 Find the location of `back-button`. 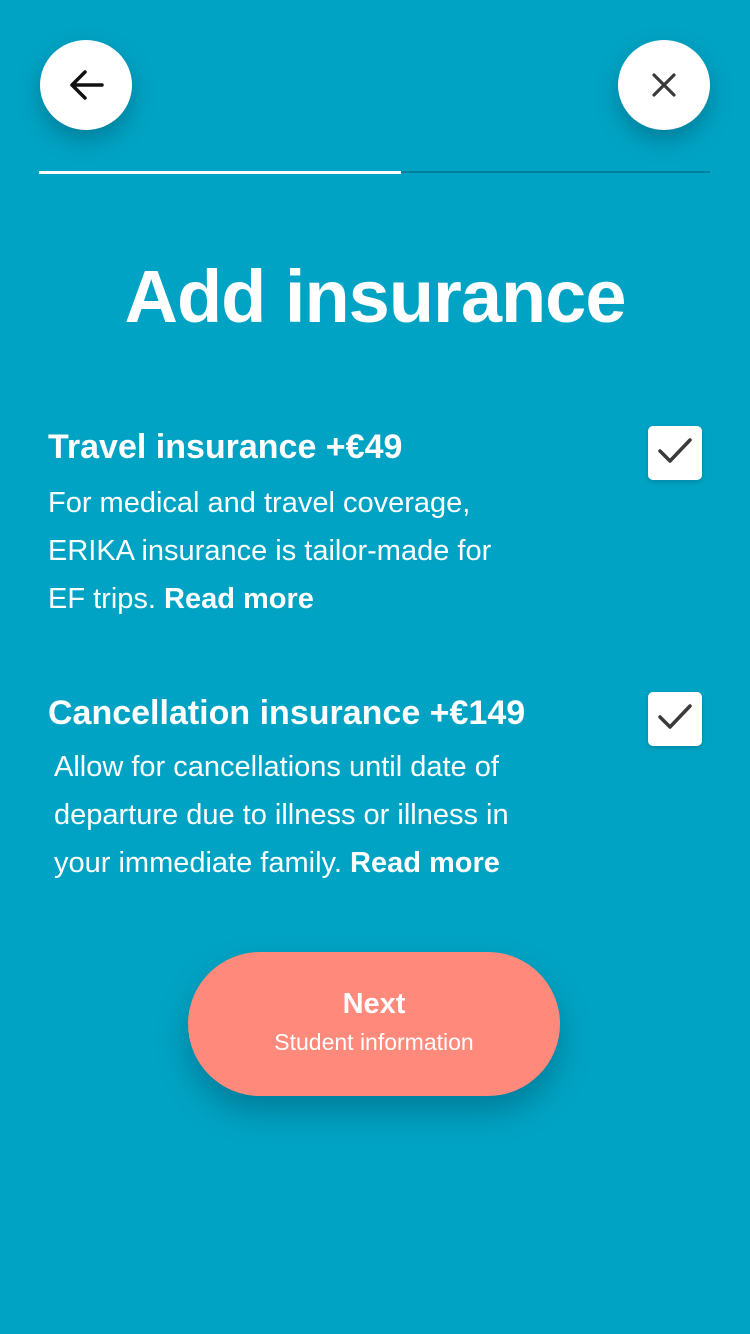

back-button is located at coordinates (86, 85).